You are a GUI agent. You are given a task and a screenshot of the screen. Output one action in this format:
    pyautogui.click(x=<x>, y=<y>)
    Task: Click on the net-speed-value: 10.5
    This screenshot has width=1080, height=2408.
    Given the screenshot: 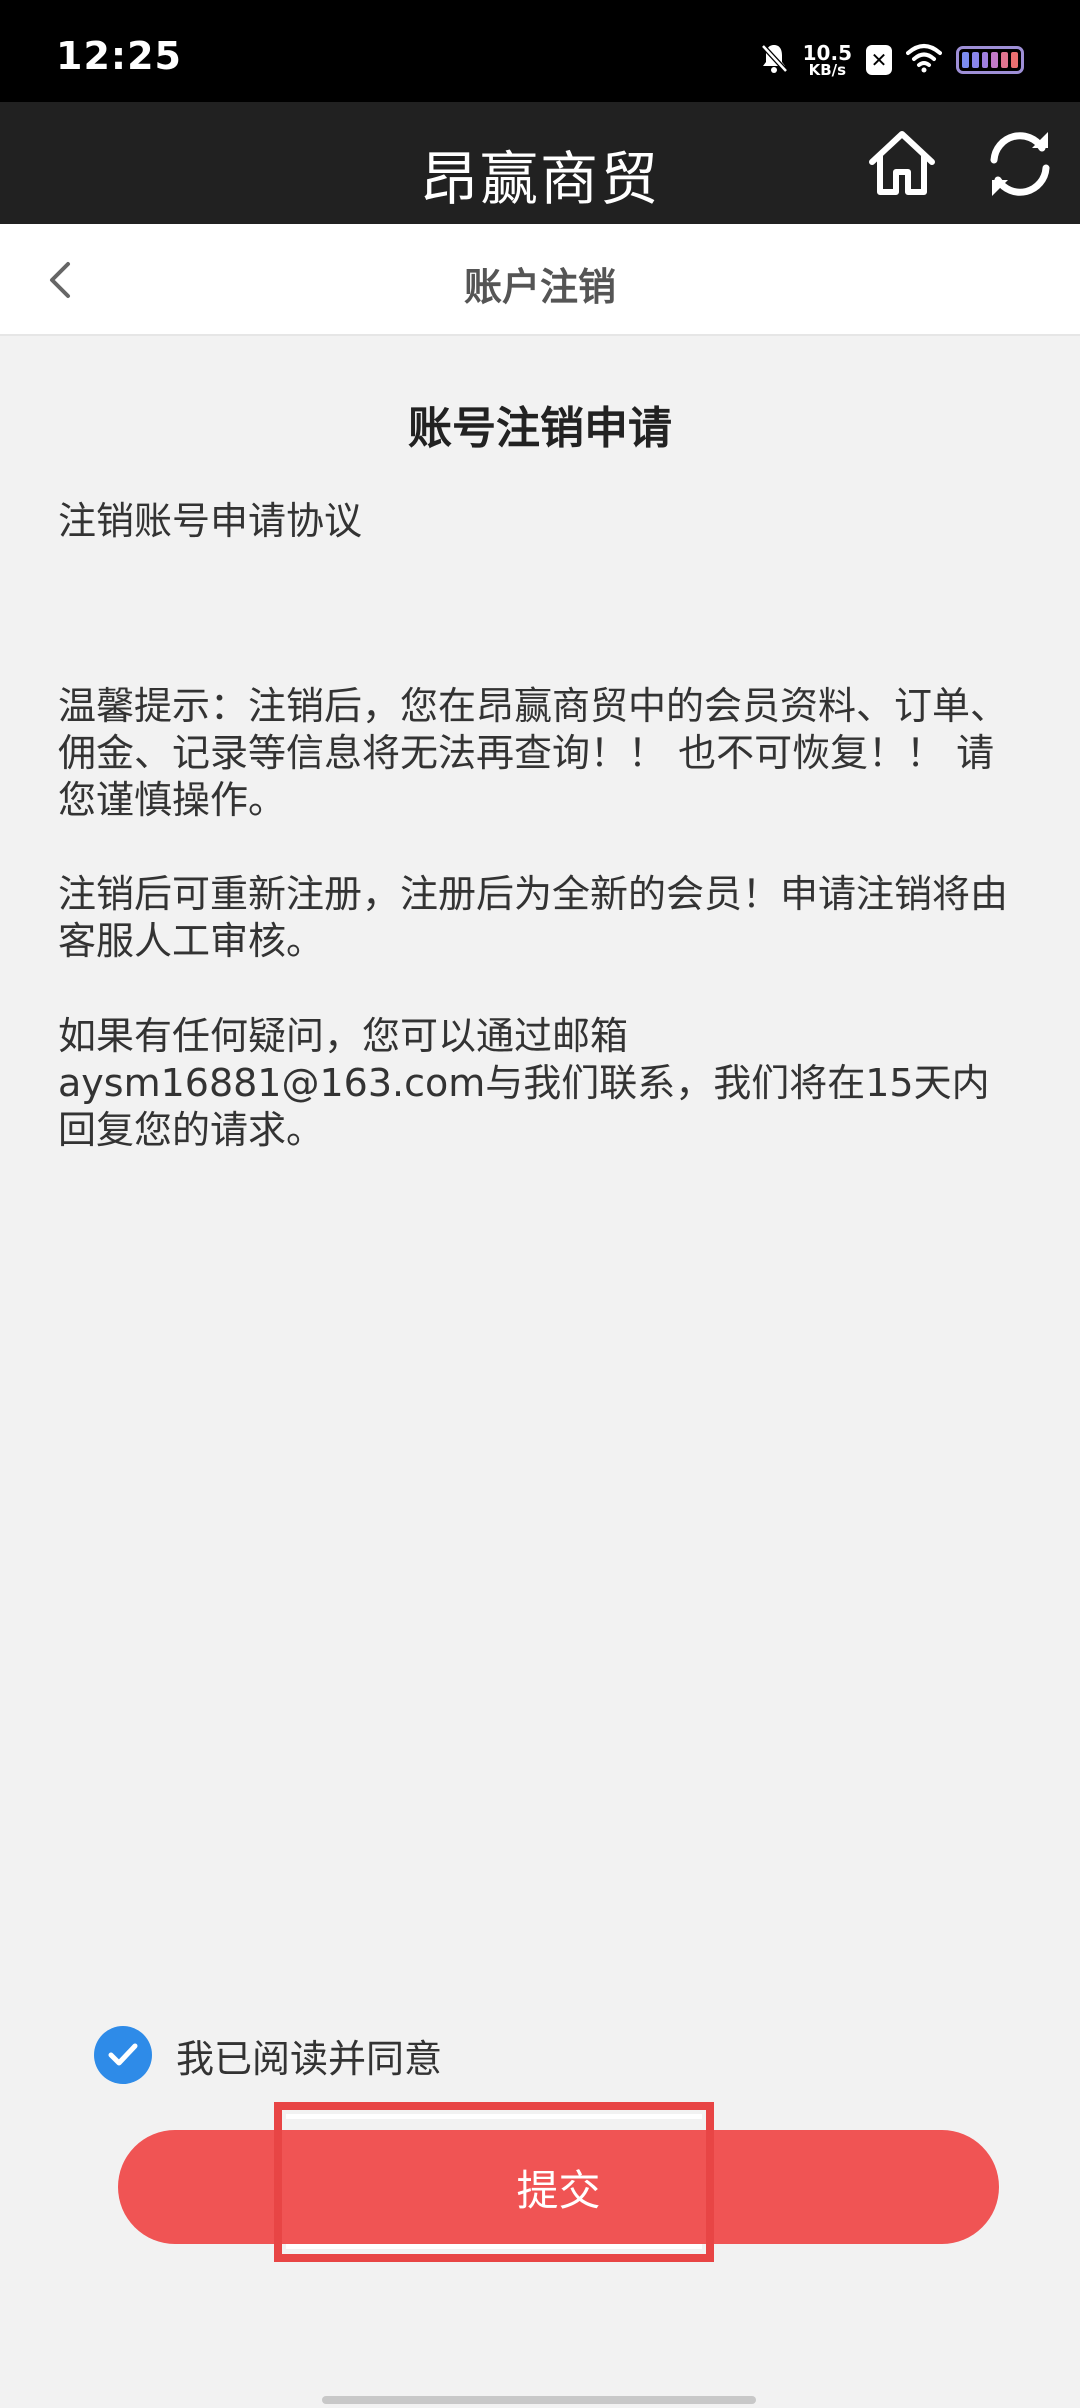 What is the action you would take?
    pyautogui.click(x=827, y=52)
    